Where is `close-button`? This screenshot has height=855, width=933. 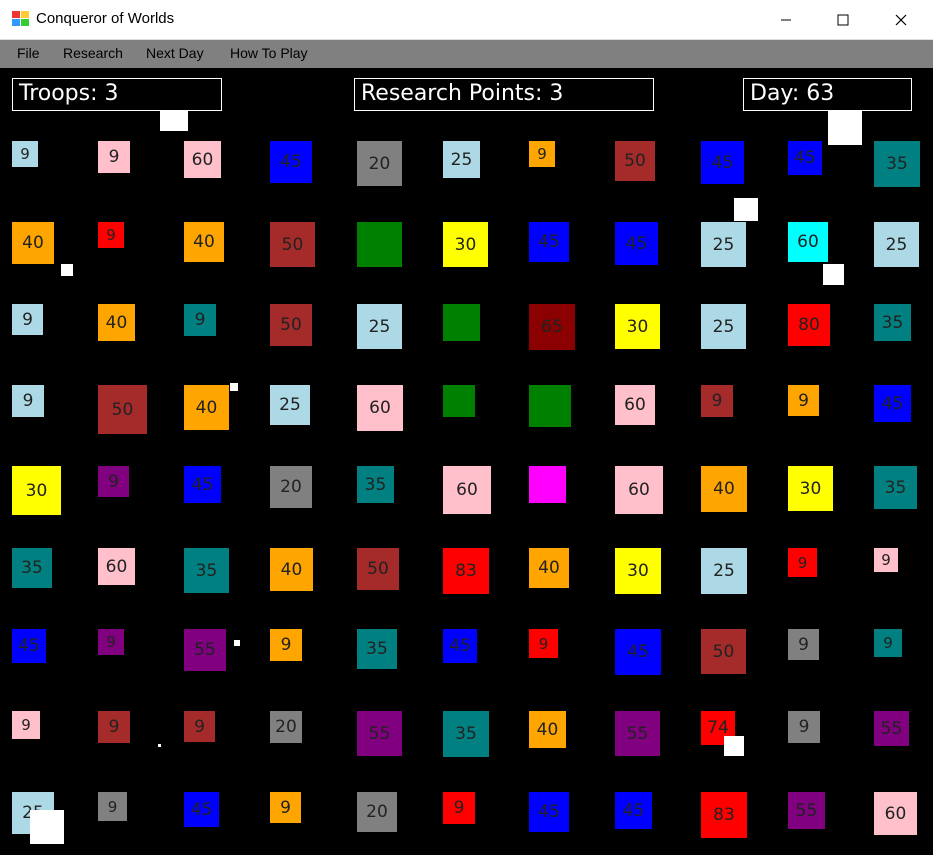 close-button is located at coordinates (901, 19).